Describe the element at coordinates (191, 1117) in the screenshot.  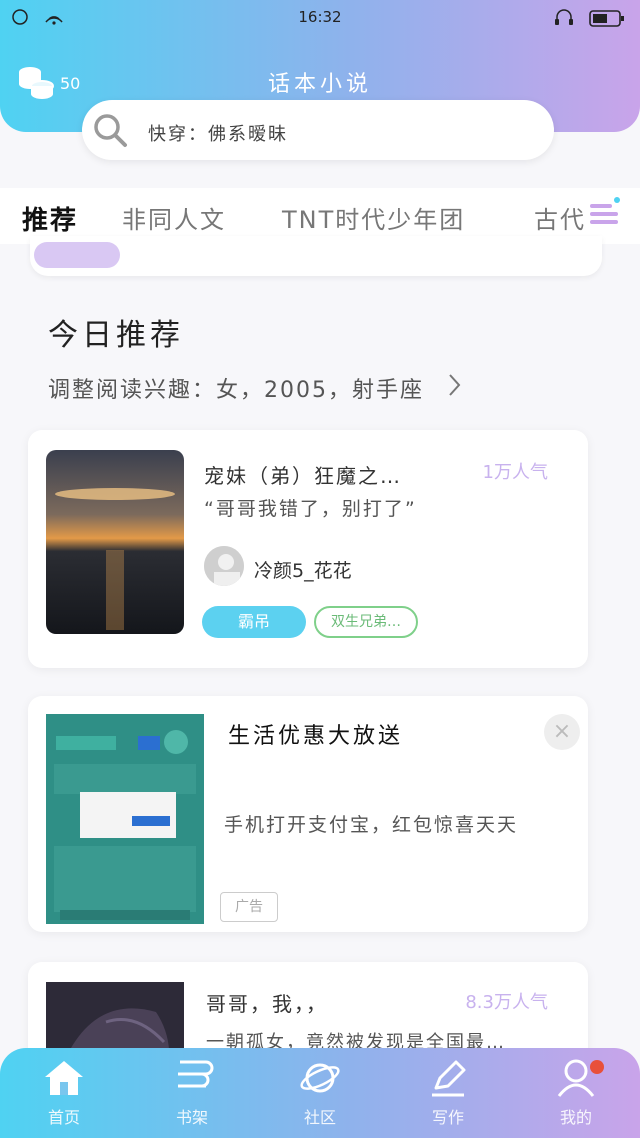
I see `nav-label: 书架` at that location.